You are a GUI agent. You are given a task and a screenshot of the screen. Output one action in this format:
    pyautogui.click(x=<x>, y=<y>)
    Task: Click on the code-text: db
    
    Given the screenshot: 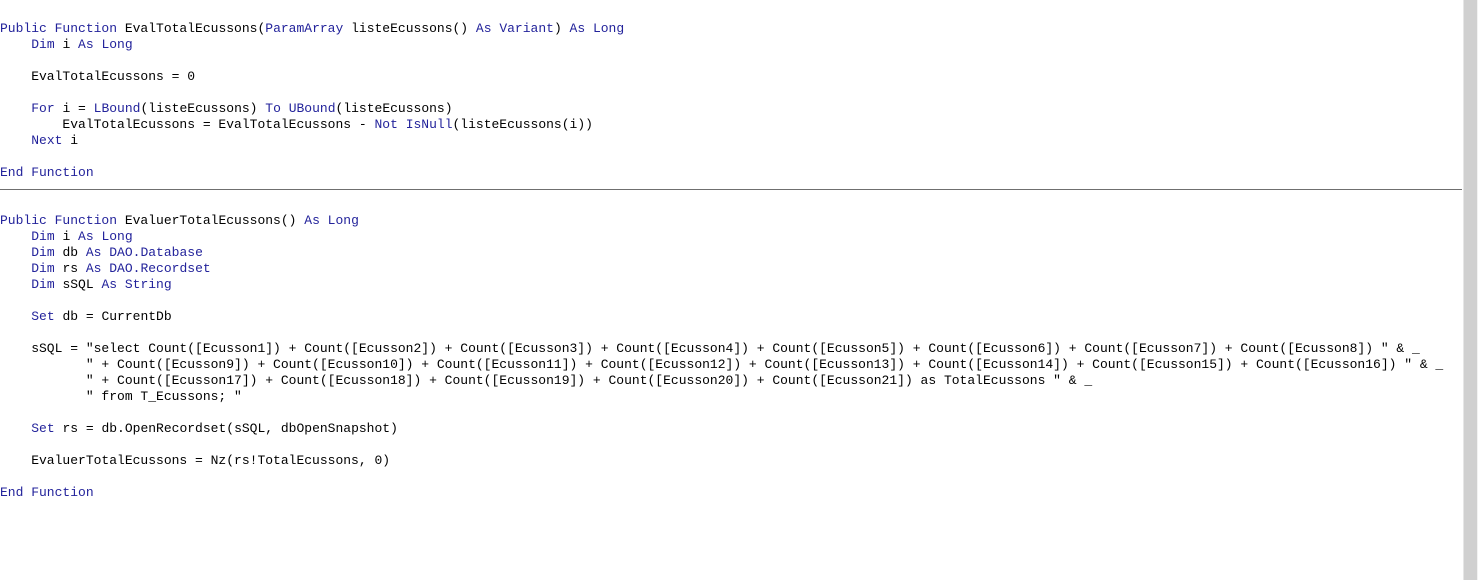 What is the action you would take?
    pyautogui.click(x=74, y=252)
    